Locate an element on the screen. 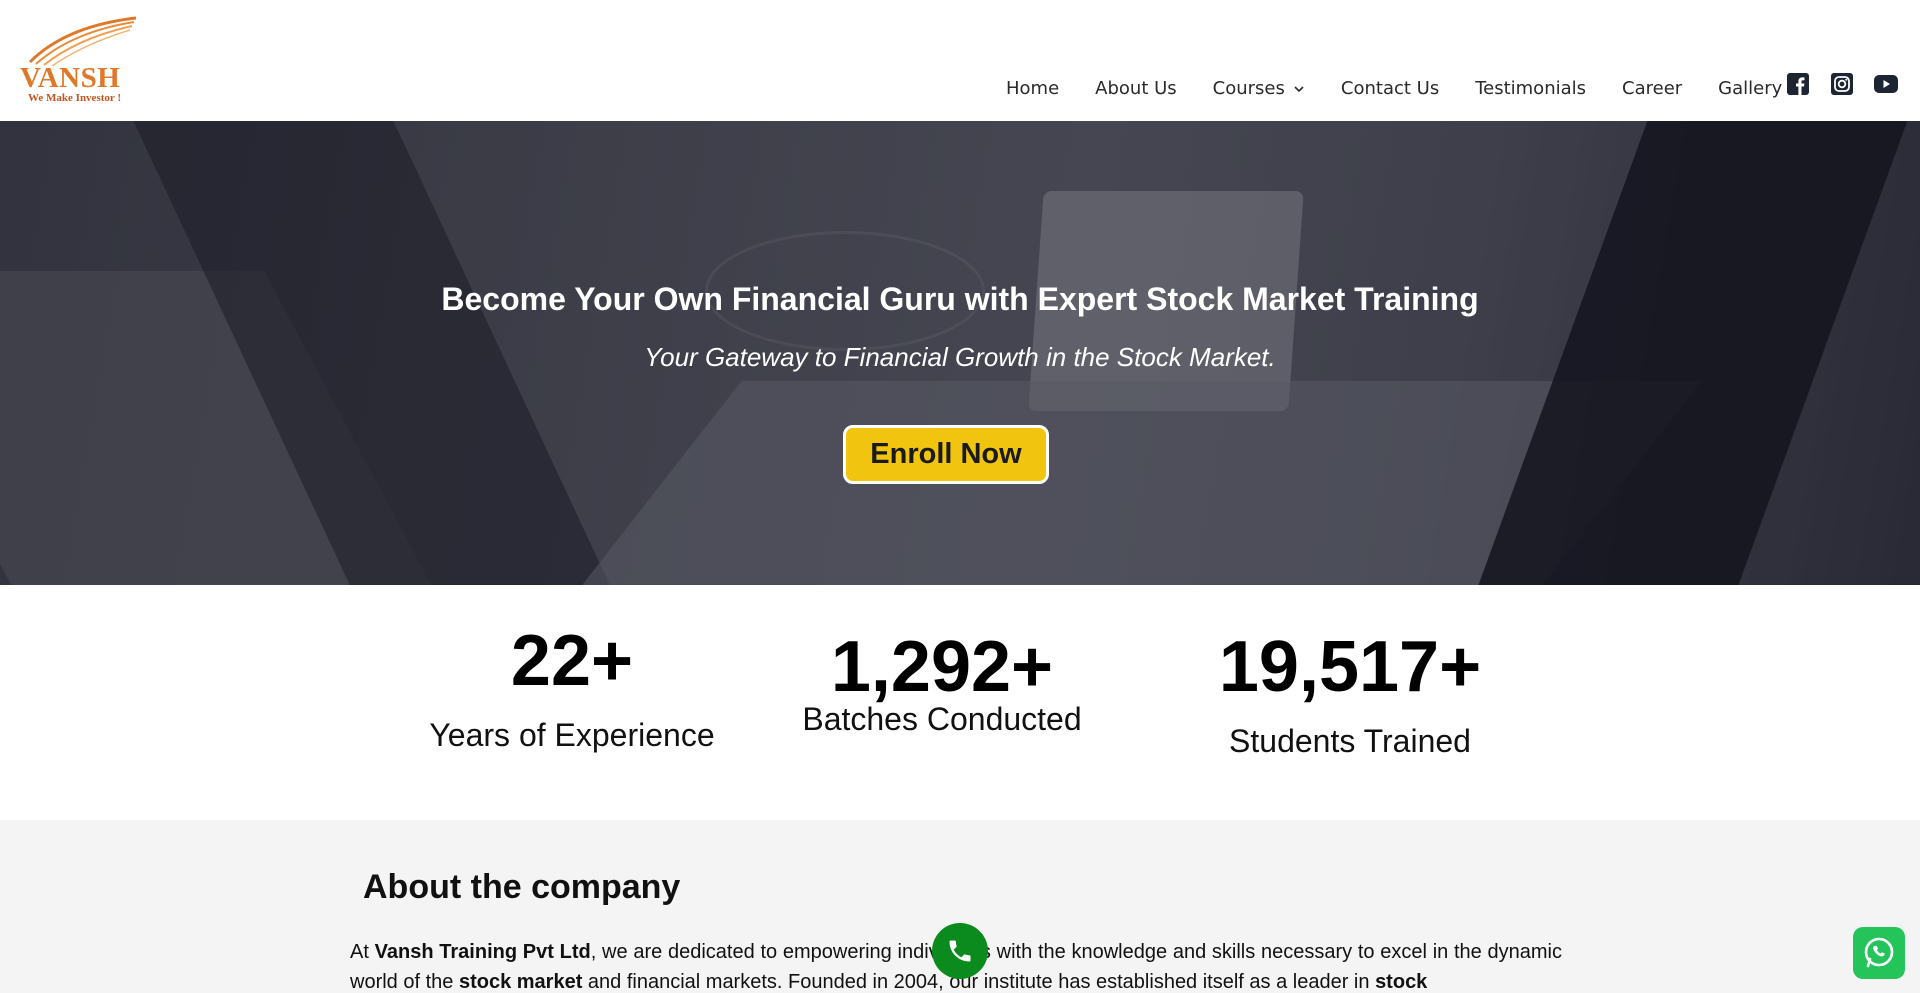  stat-years: 22+ Years of Experience is located at coordinates (572, 689).